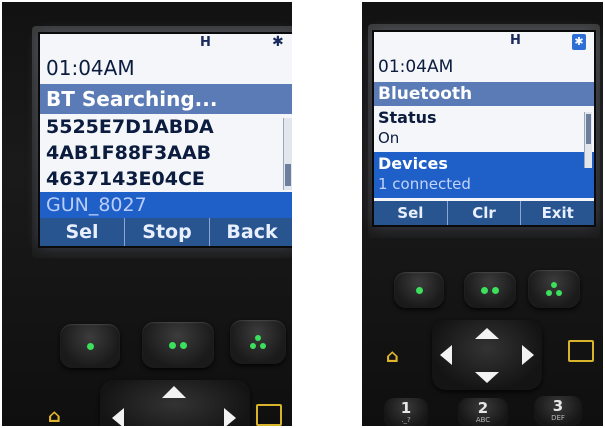 The height and width of the screenshot is (428, 605). Describe the element at coordinates (483, 408) in the screenshot. I see `key-2-digit: 2` at that location.